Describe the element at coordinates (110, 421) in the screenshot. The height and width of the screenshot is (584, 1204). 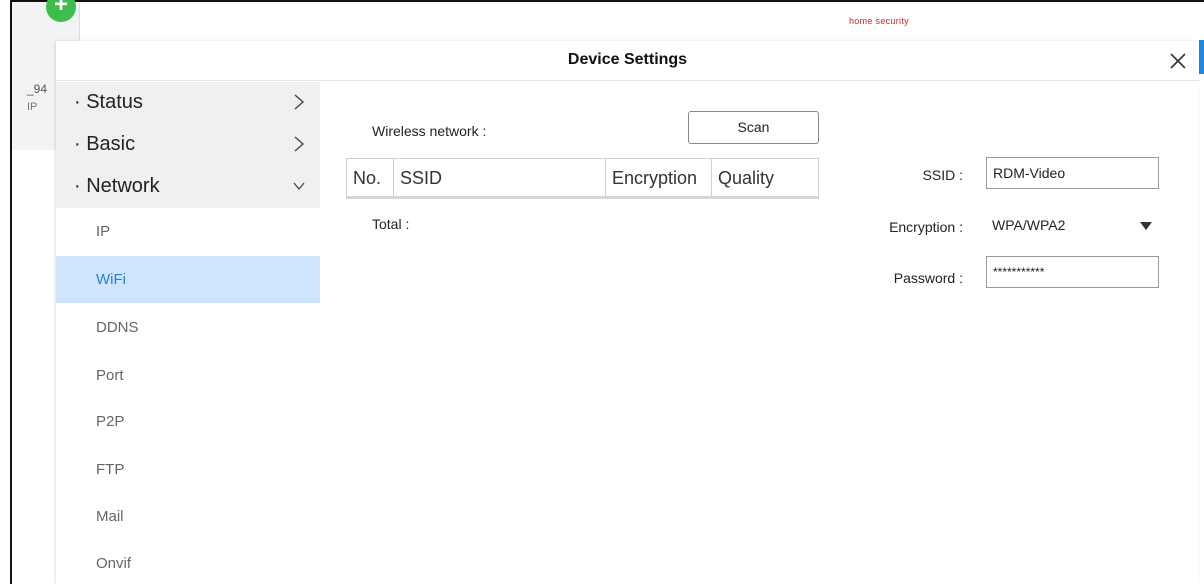
I see `sidebar-item-label: P2P` at that location.